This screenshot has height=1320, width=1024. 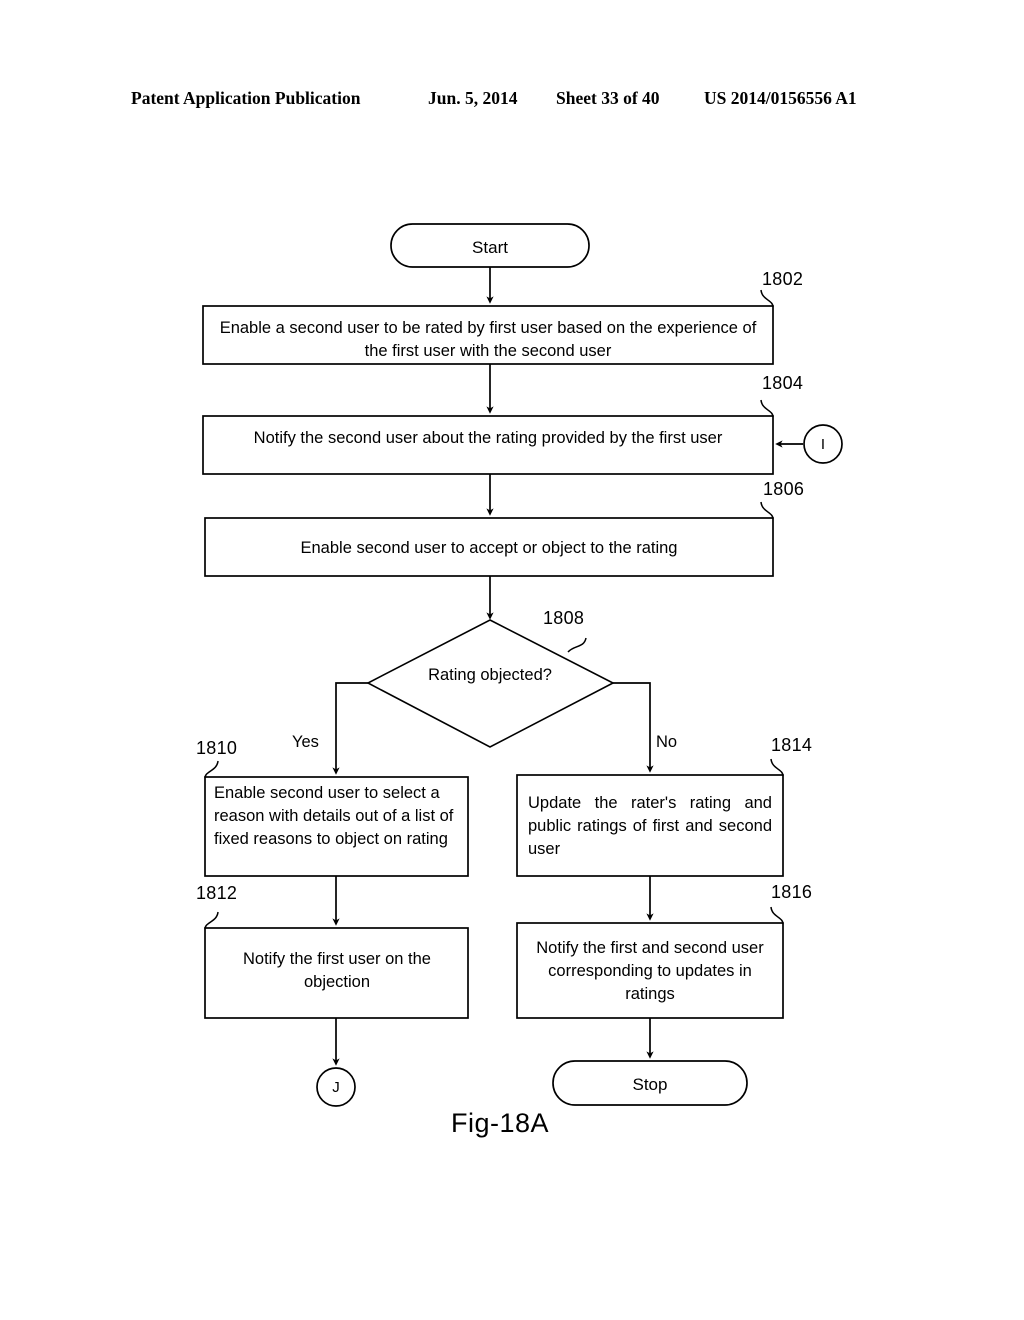 I want to click on ref-label-1802: 1802, so click(x=783, y=279).